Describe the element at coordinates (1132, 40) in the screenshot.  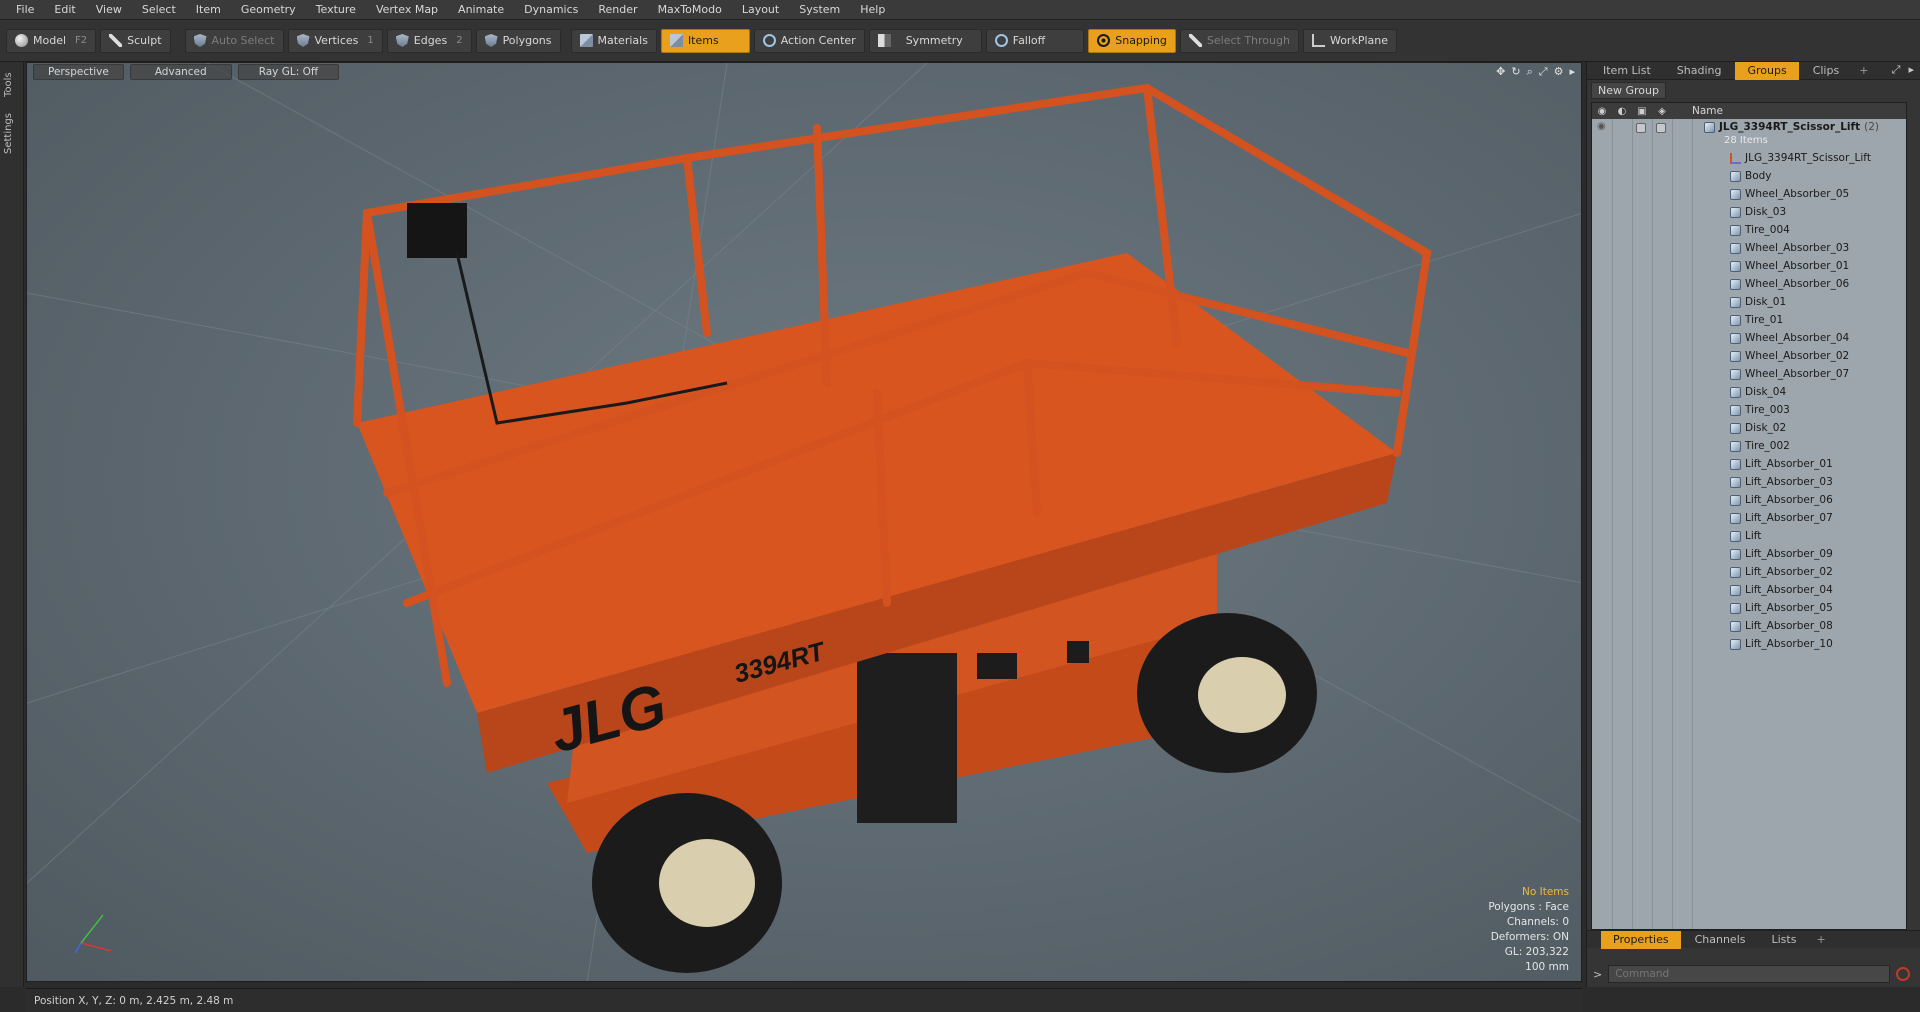
I see `snapping-button: Snapping` at that location.